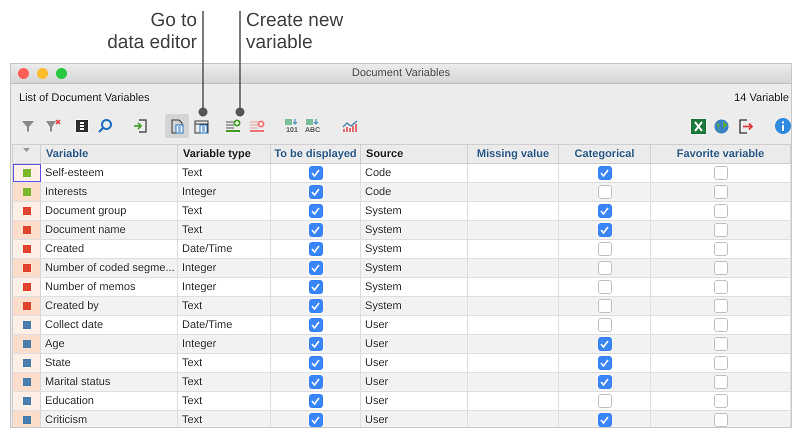 Image resolution: width=792 pixels, height=428 pixels. I want to click on zoom-button, so click(61, 73).